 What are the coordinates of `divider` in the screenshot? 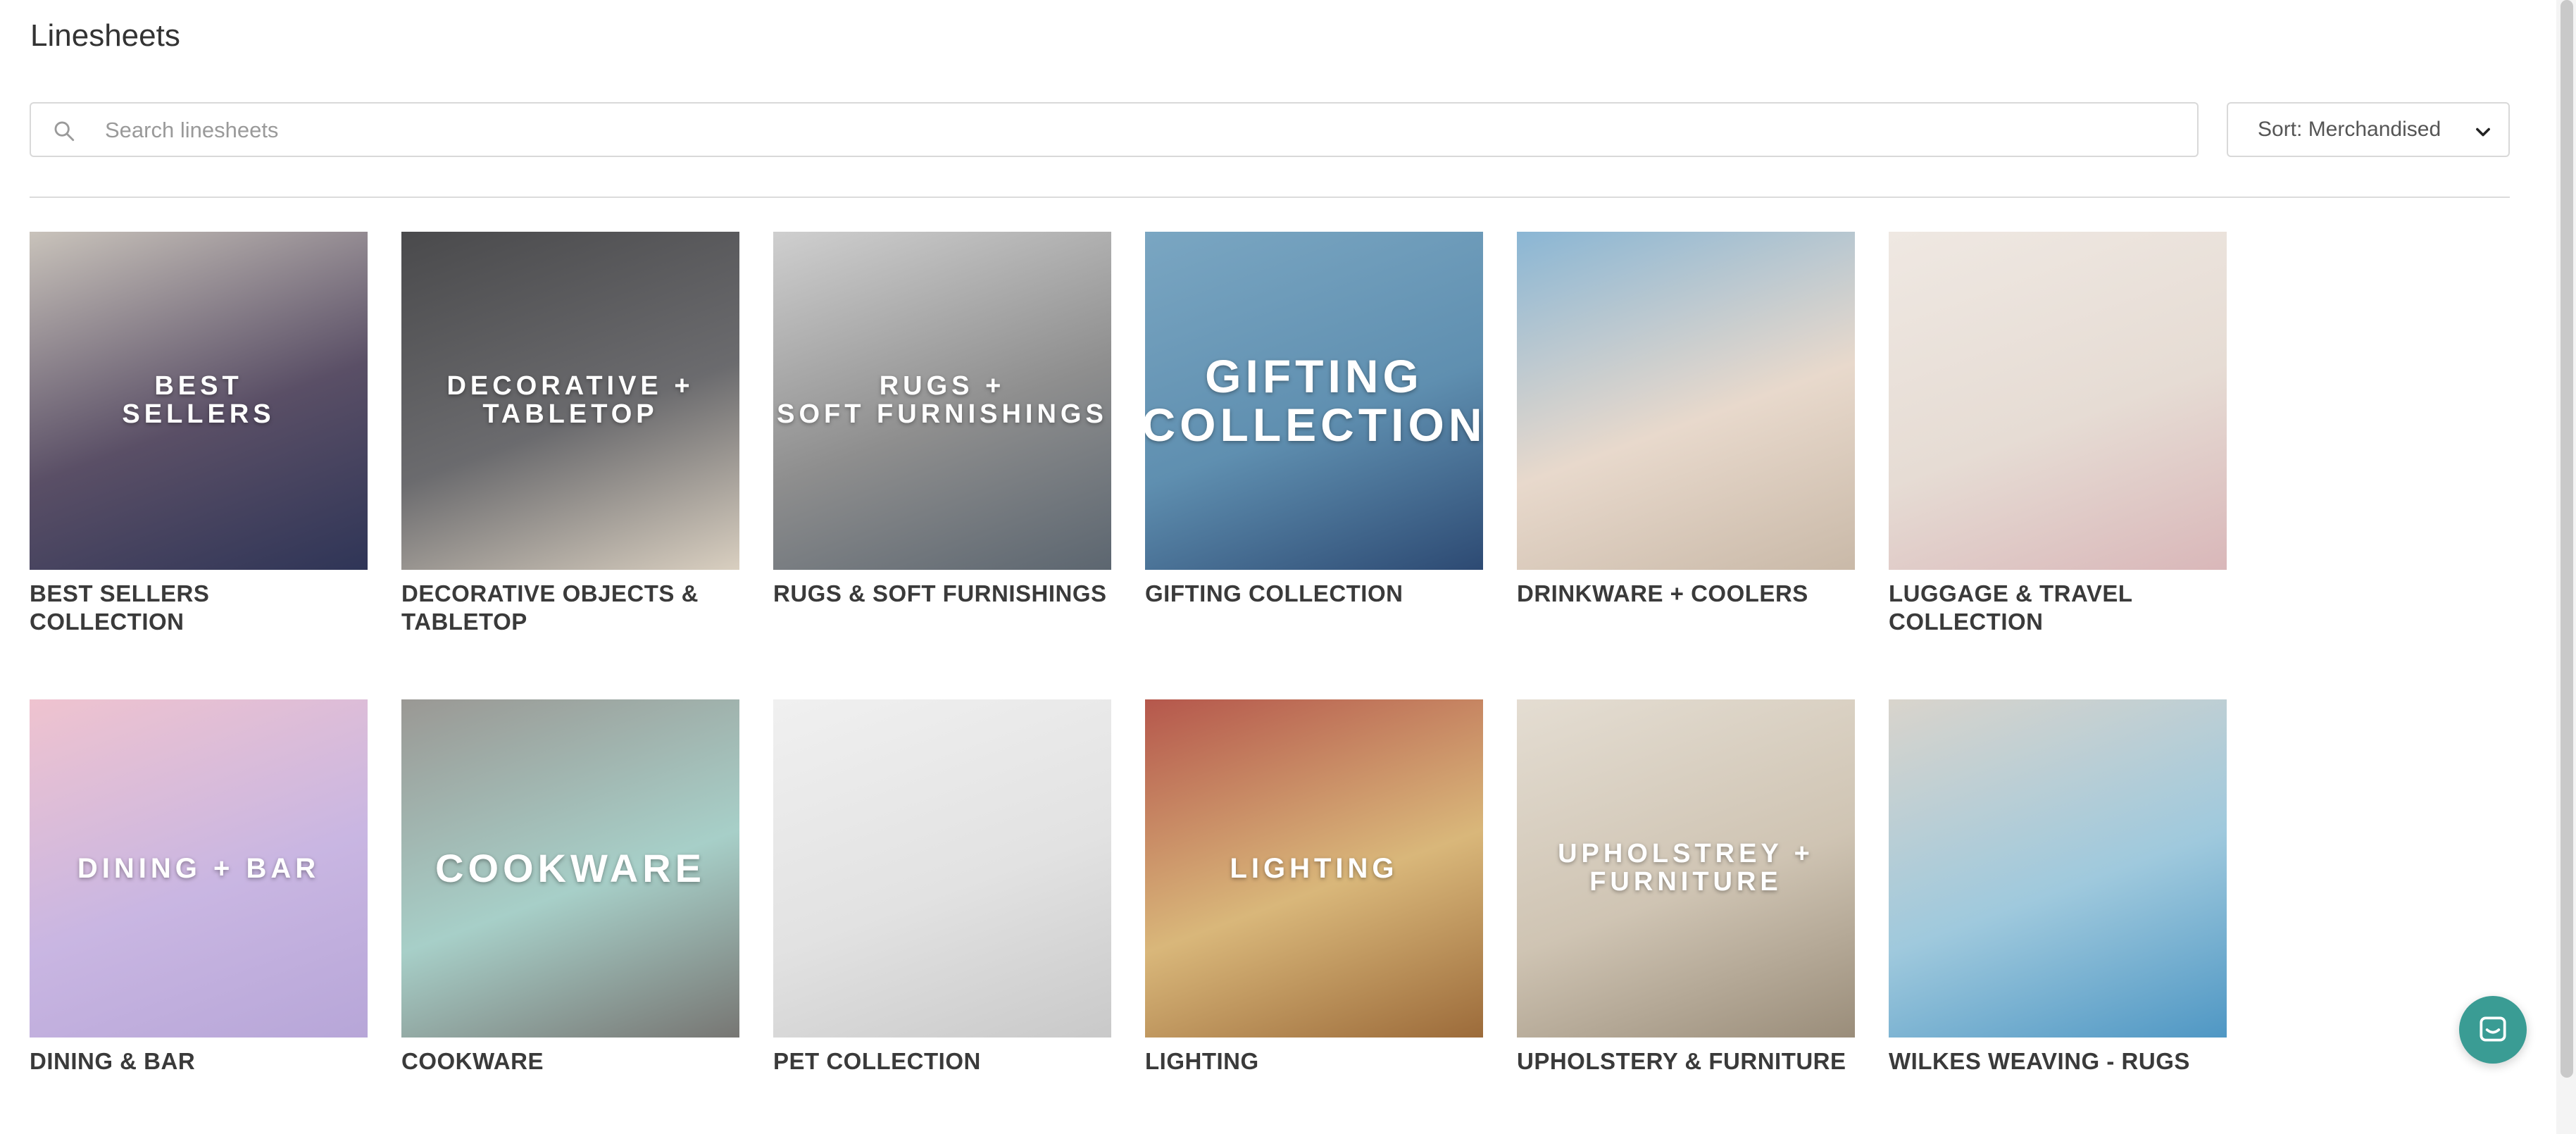 It's located at (1270, 198).